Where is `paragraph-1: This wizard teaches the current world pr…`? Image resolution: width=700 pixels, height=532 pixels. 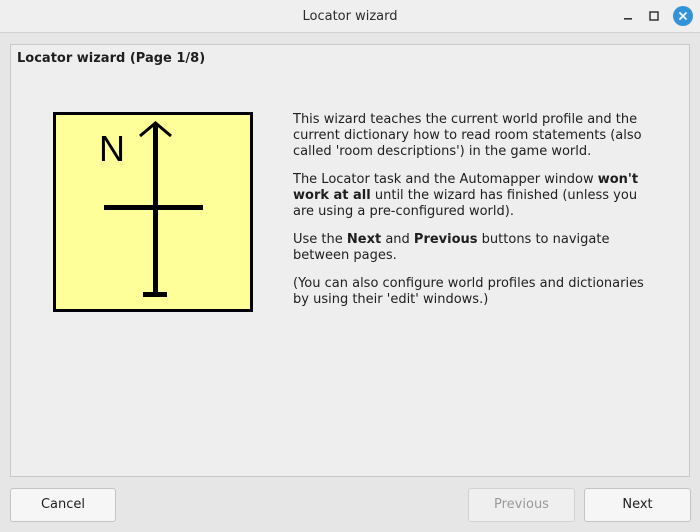 paragraph-1: This wizard teaches the current world pr… is located at coordinates (467, 135).